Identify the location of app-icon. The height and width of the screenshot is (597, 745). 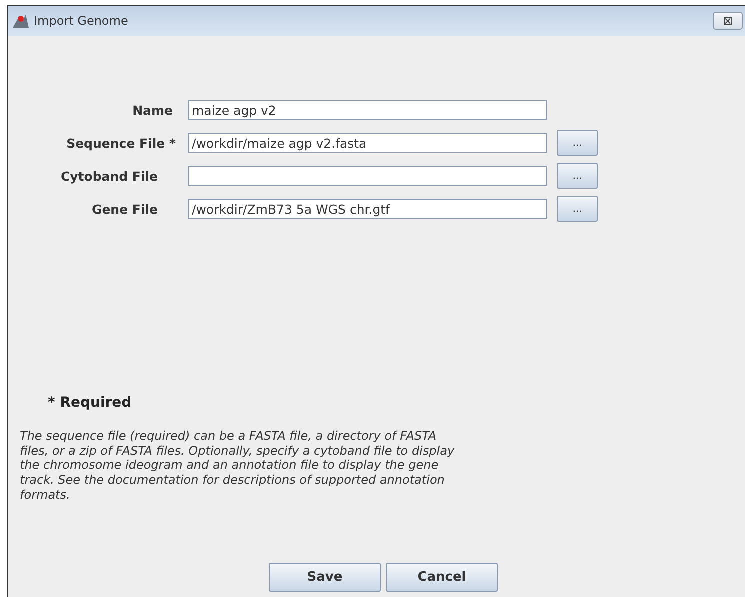
(21, 21).